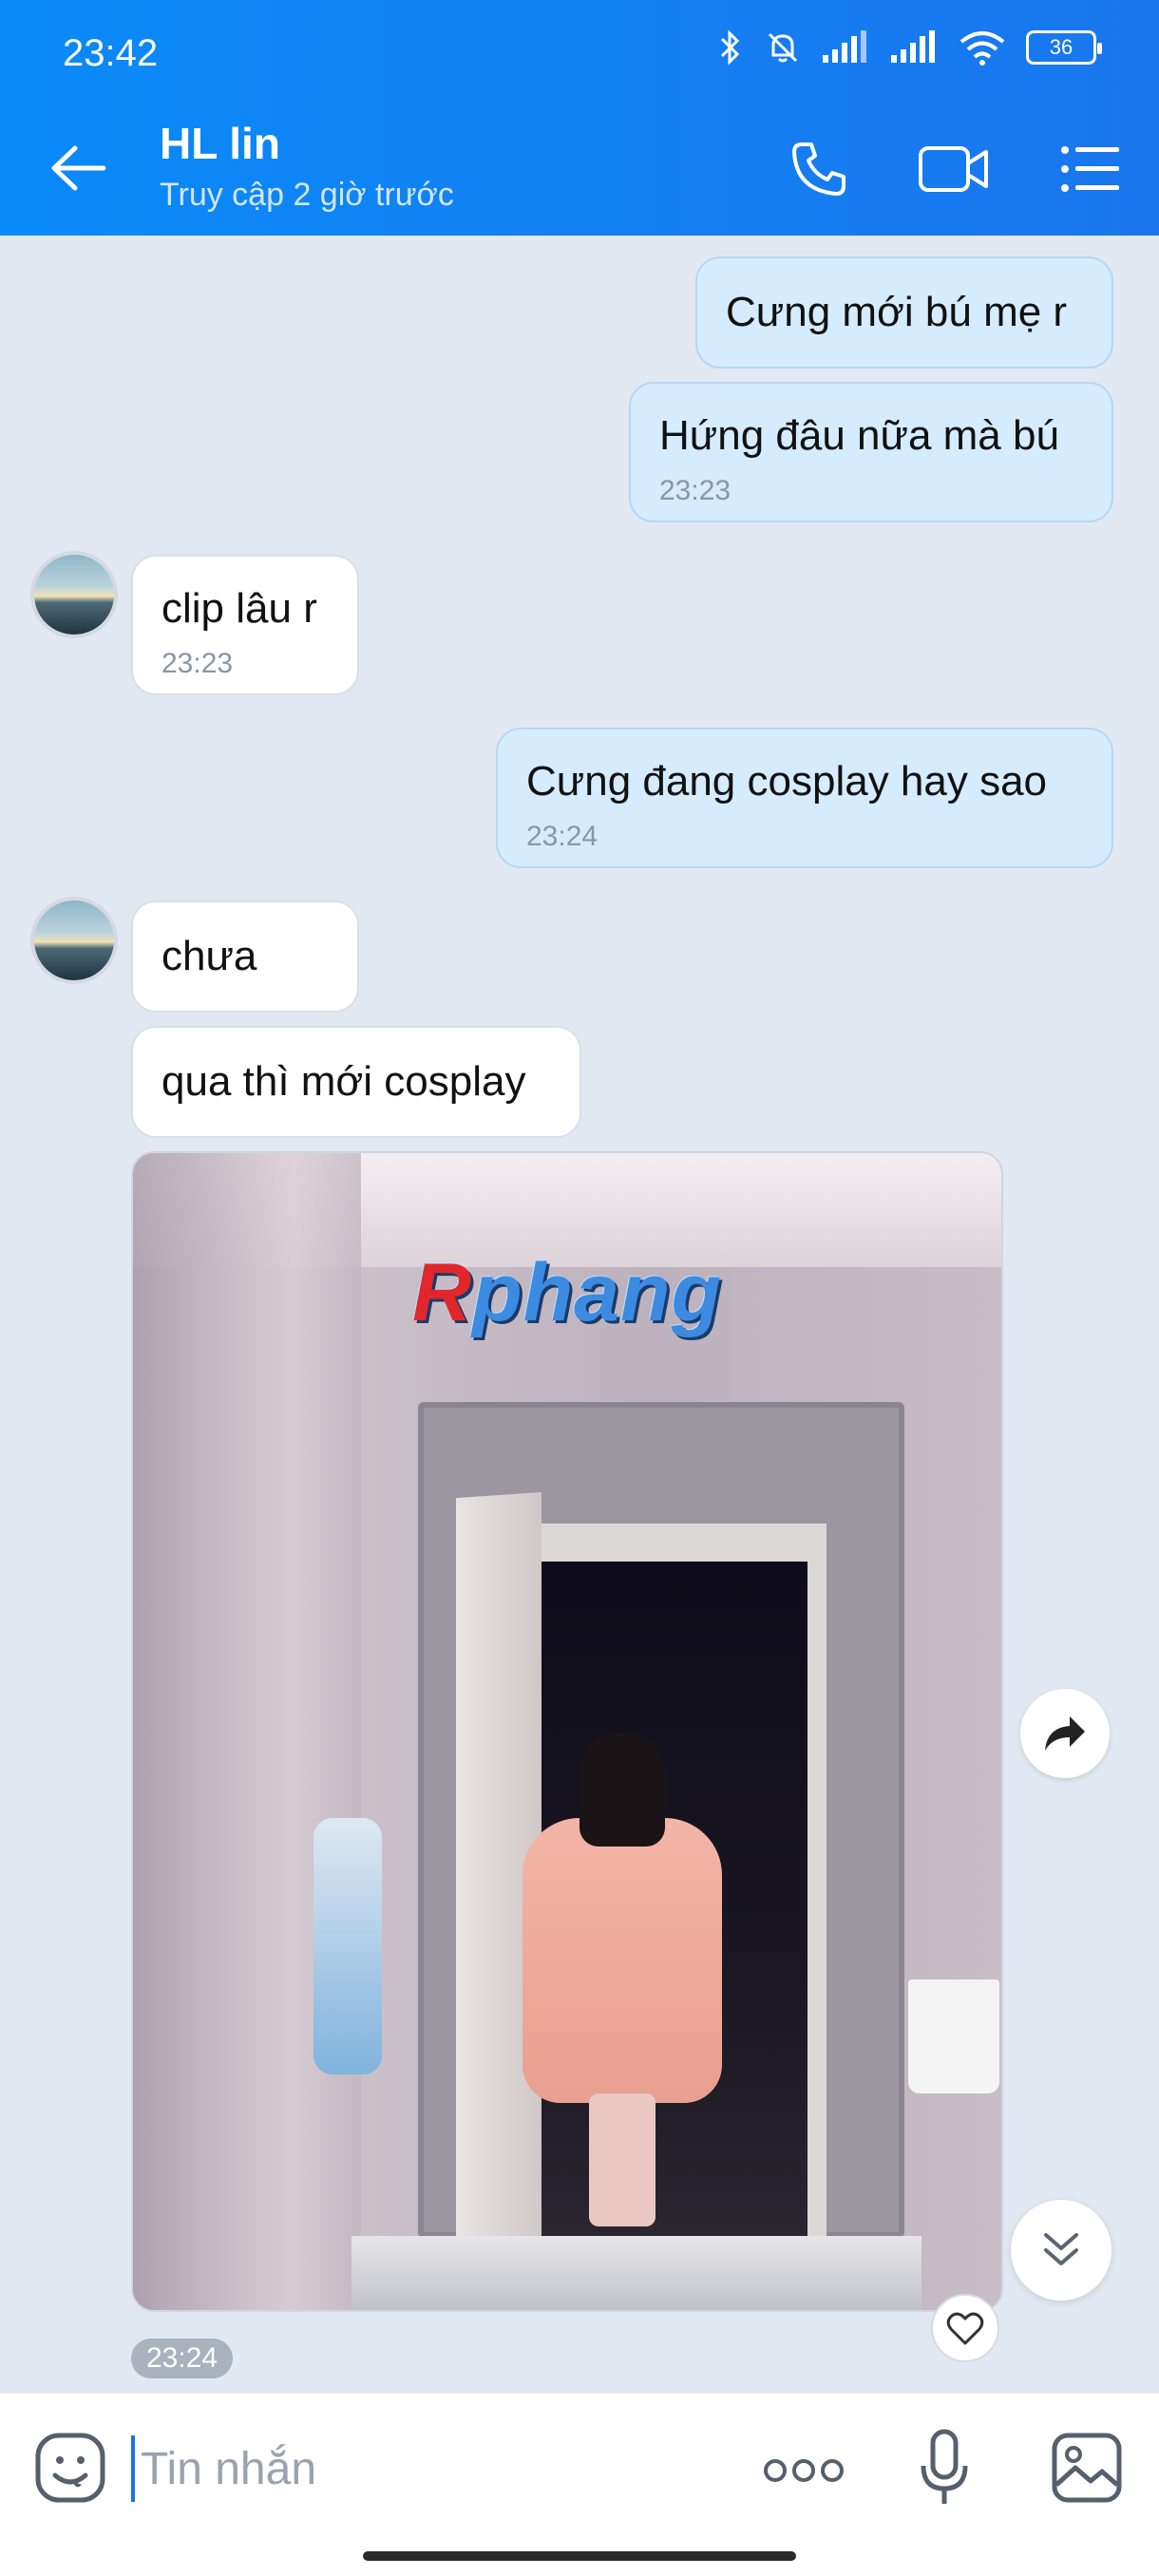 The image size is (1159, 2576). What do you see at coordinates (859, 435) in the screenshot?
I see `message-text: Hứng đâu nữa mà bú` at bounding box center [859, 435].